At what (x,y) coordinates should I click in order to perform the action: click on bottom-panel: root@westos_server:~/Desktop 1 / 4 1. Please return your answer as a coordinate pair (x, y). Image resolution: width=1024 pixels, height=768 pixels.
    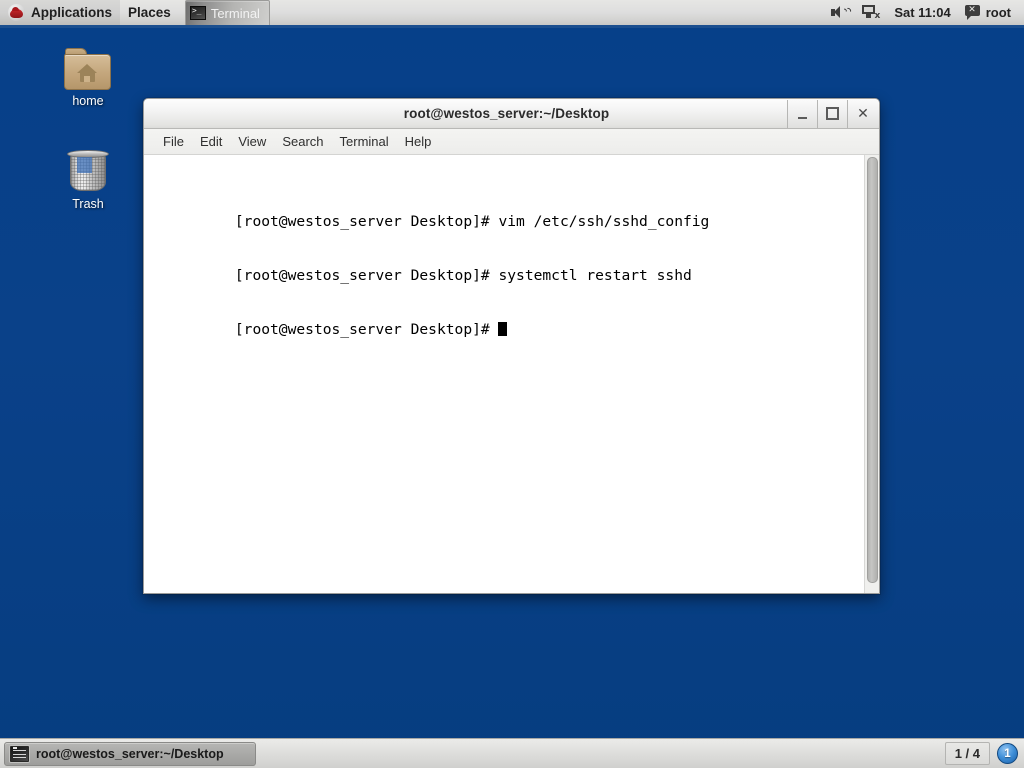
    Looking at the image, I should click on (512, 753).